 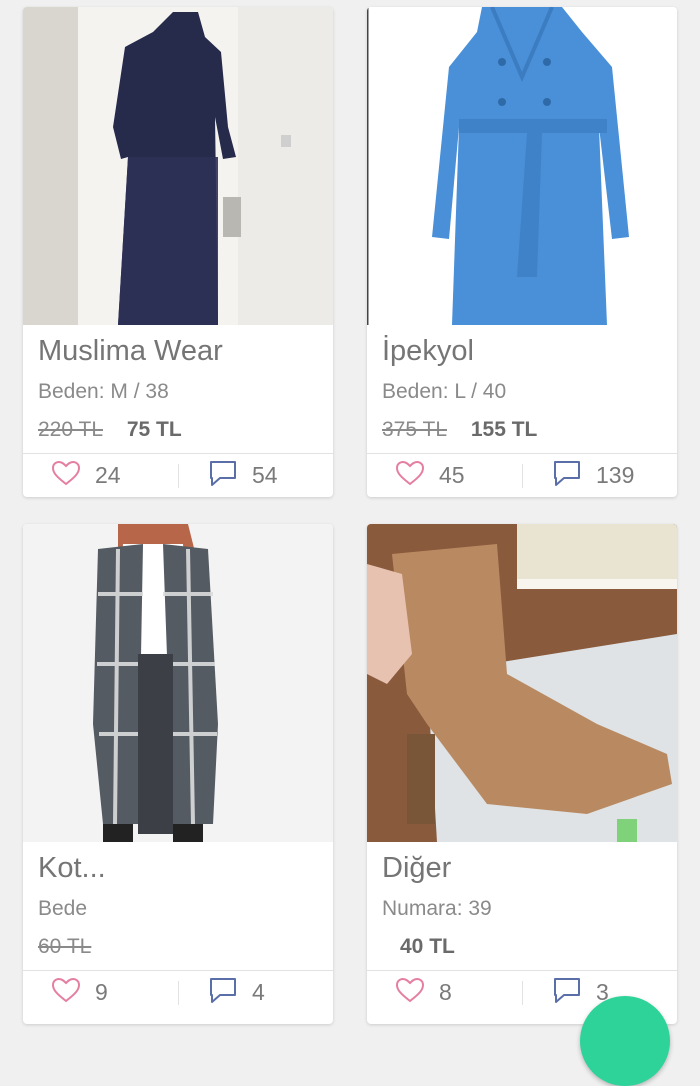 I want to click on old-price: 375 TL, so click(x=414, y=429).